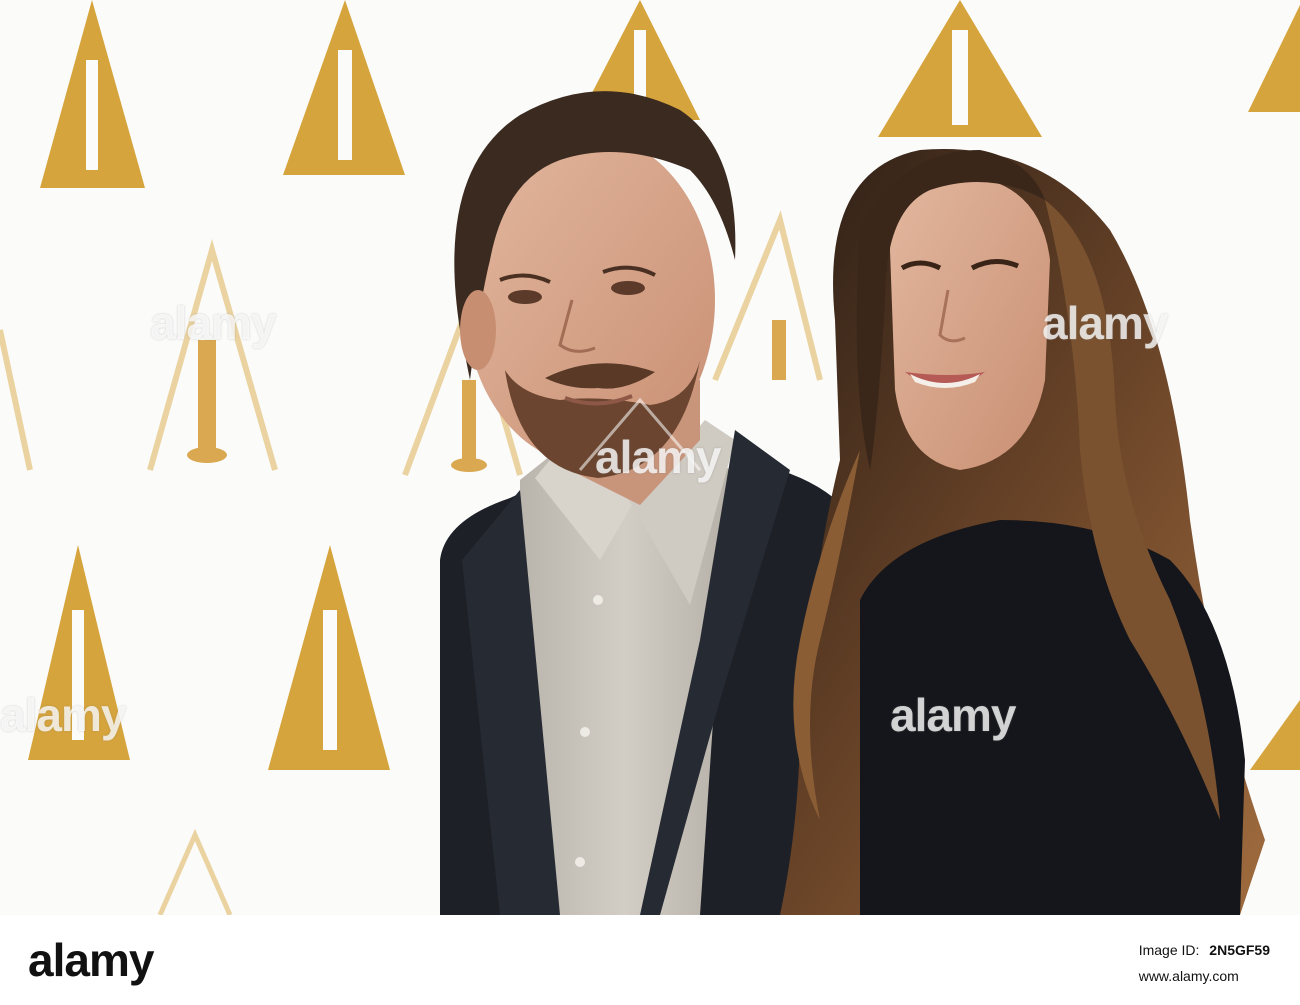  What do you see at coordinates (1204, 963) in the screenshot?
I see `image-info: Image ID: 2N5GF59 www.alamy.com` at bounding box center [1204, 963].